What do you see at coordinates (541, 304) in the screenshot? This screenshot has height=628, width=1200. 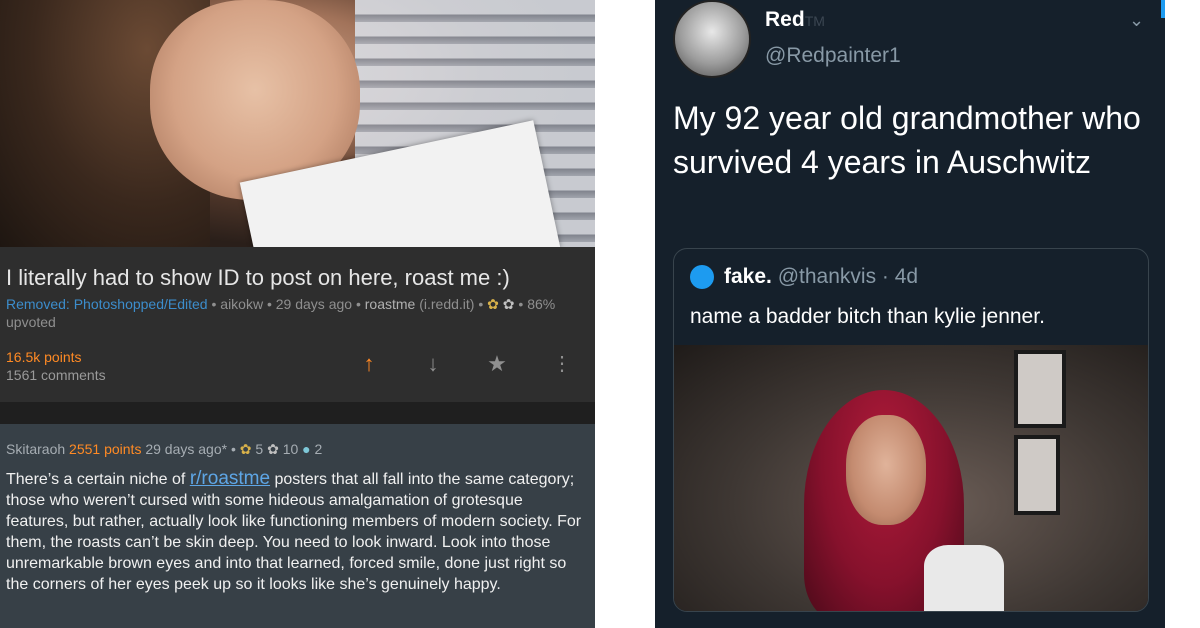 I see `upvote-percent: 86%` at bounding box center [541, 304].